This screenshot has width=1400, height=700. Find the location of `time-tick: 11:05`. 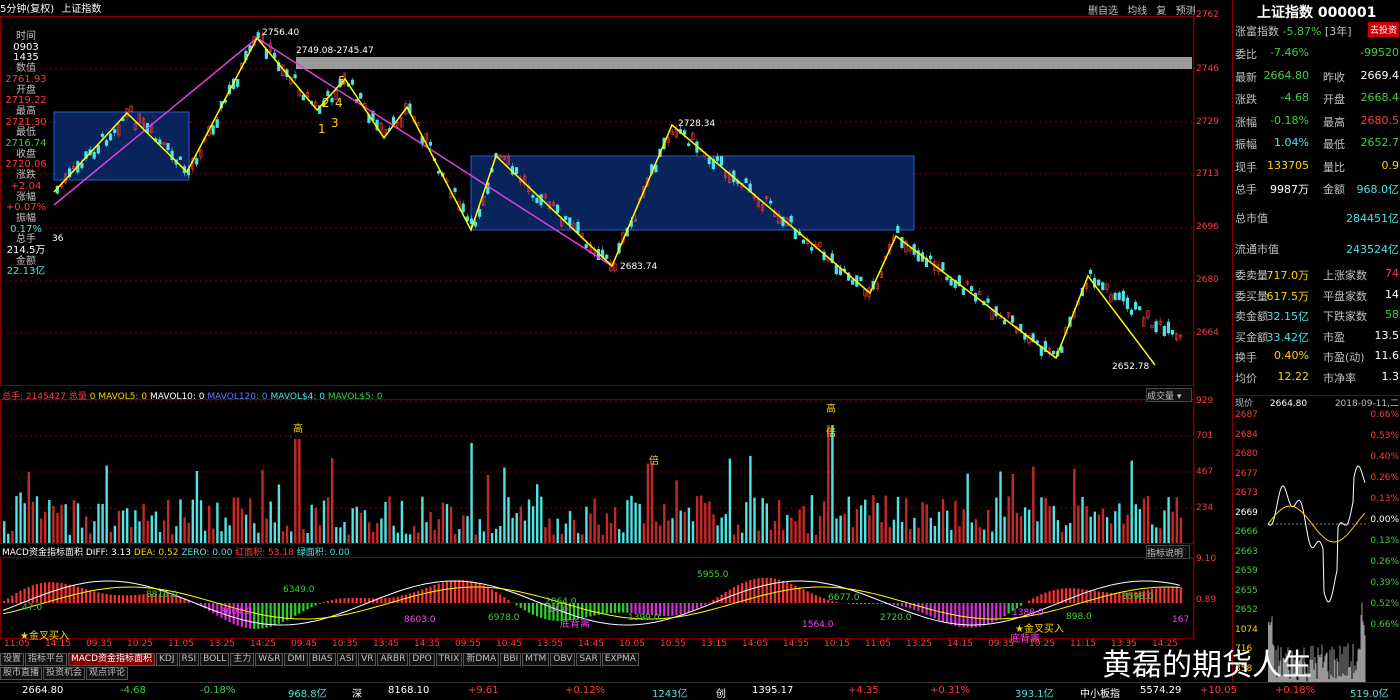

time-tick: 11:05 is located at coordinates (17, 644).